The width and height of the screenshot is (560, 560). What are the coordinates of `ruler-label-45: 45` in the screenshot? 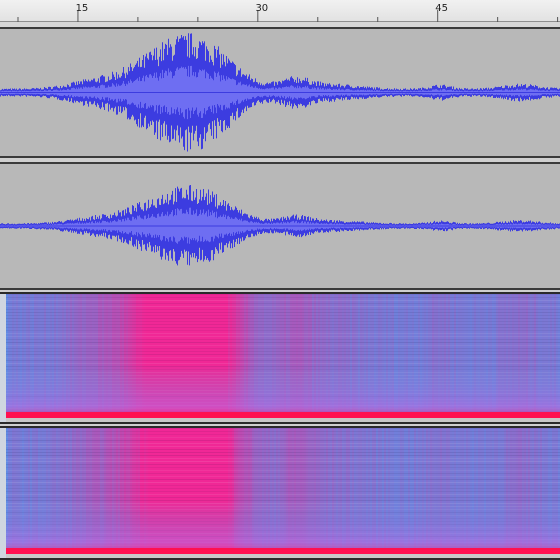 It's located at (442, 8).